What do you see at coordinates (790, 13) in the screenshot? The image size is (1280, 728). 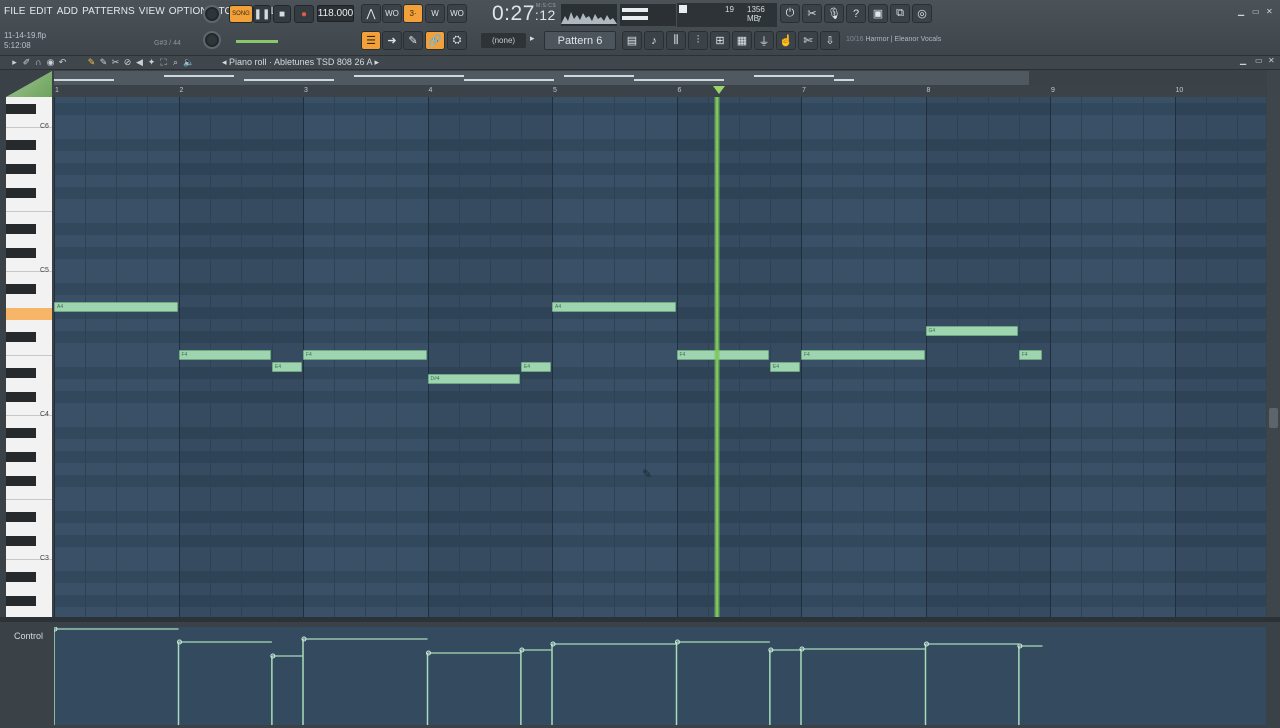 I see `online-button: ⏻` at bounding box center [790, 13].